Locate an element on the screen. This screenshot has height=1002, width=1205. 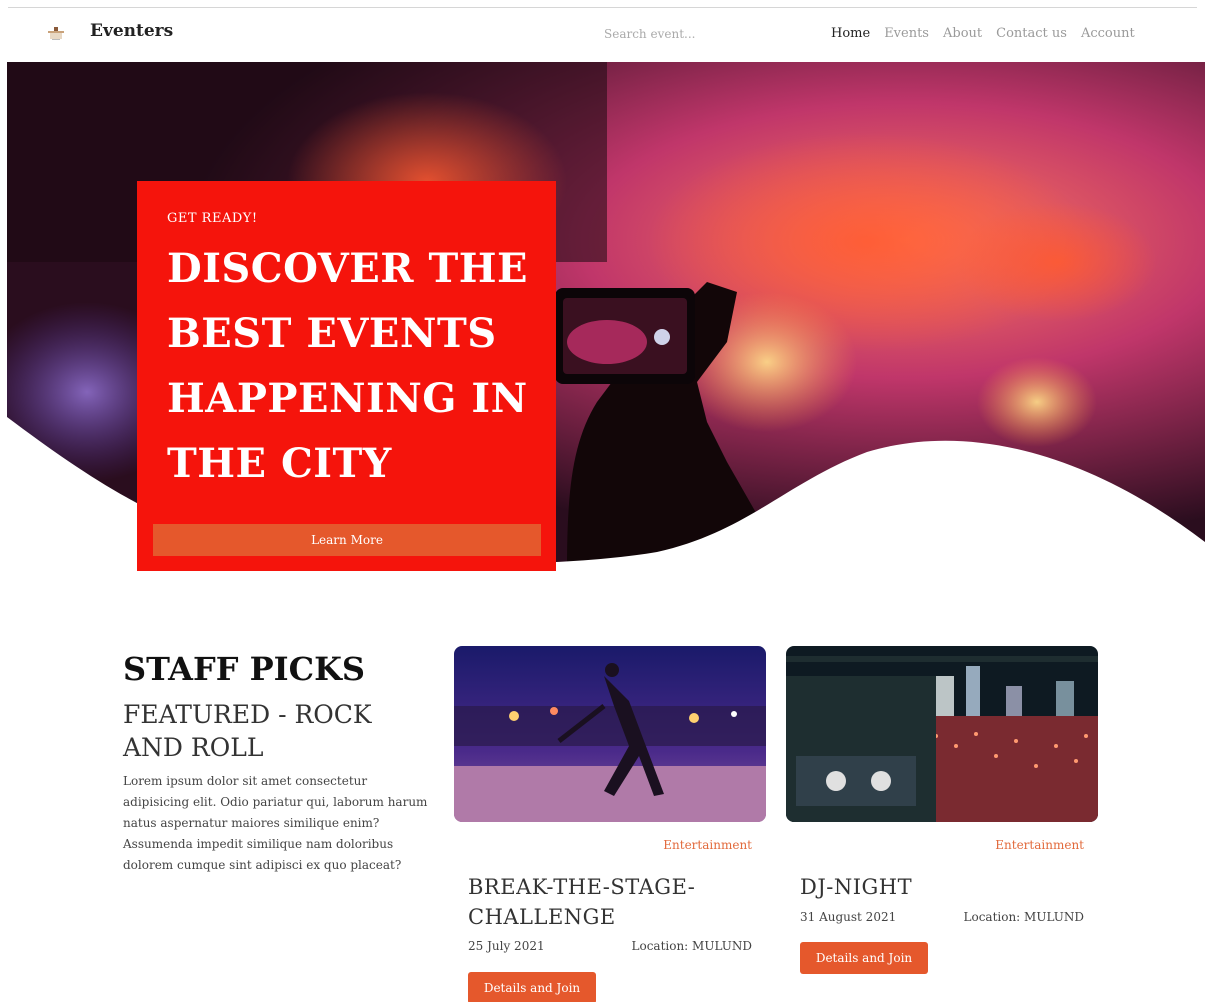
hero-title-line: DISCOVER THE is located at coordinates (347, 268).